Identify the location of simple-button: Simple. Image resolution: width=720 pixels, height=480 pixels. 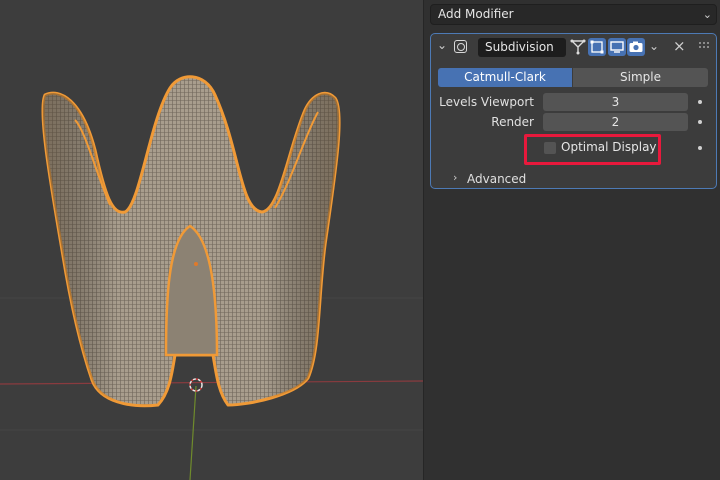
(640, 77).